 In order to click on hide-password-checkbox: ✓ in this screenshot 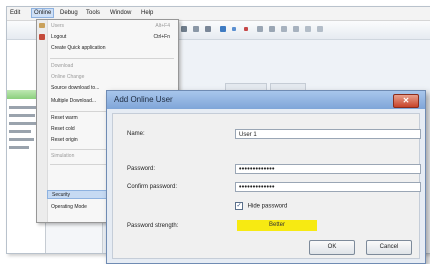, I will do `click(239, 206)`.